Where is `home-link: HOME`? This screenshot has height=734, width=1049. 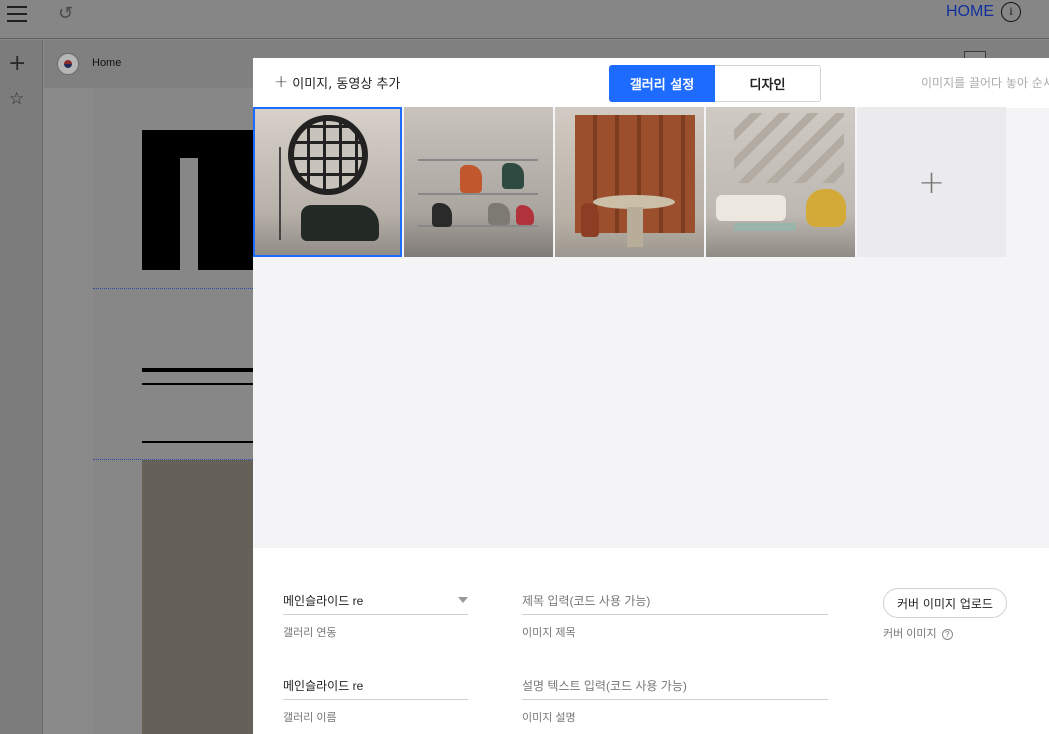
home-link: HOME is located at coordinates (970, 12).